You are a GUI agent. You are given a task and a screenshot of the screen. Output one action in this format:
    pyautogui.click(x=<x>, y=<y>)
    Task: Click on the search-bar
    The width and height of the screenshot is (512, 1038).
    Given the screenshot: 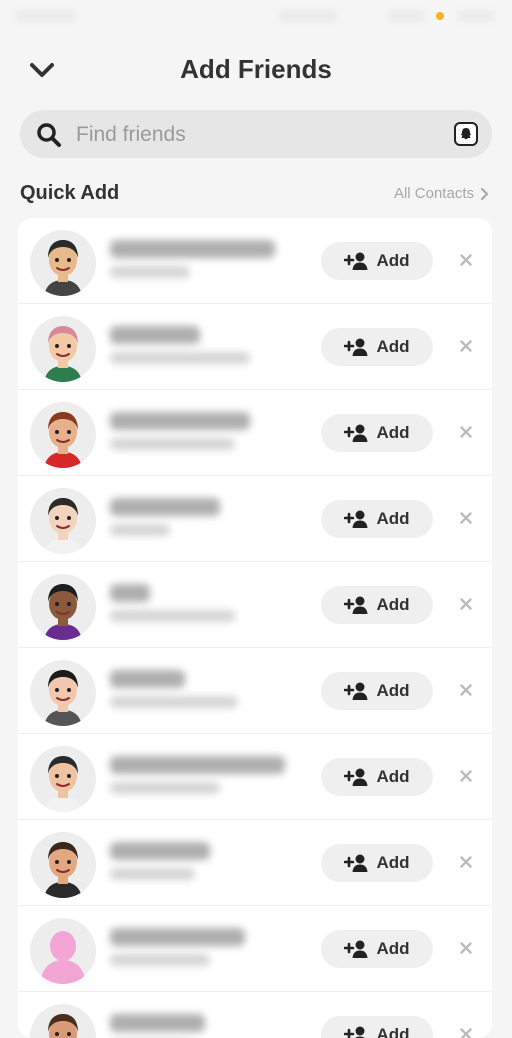 What is the action you would take?
    pyautogui.click(x=256, y=134)
    